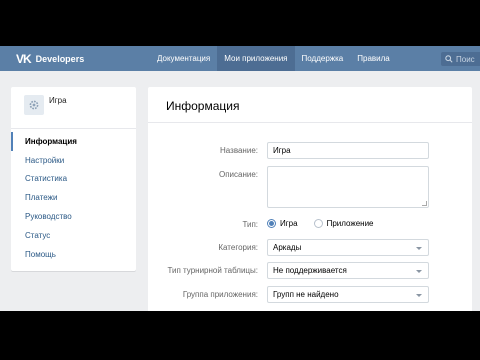 The image size is (480, 360). I want to click on type-label: Тип:, so click(250, 224).